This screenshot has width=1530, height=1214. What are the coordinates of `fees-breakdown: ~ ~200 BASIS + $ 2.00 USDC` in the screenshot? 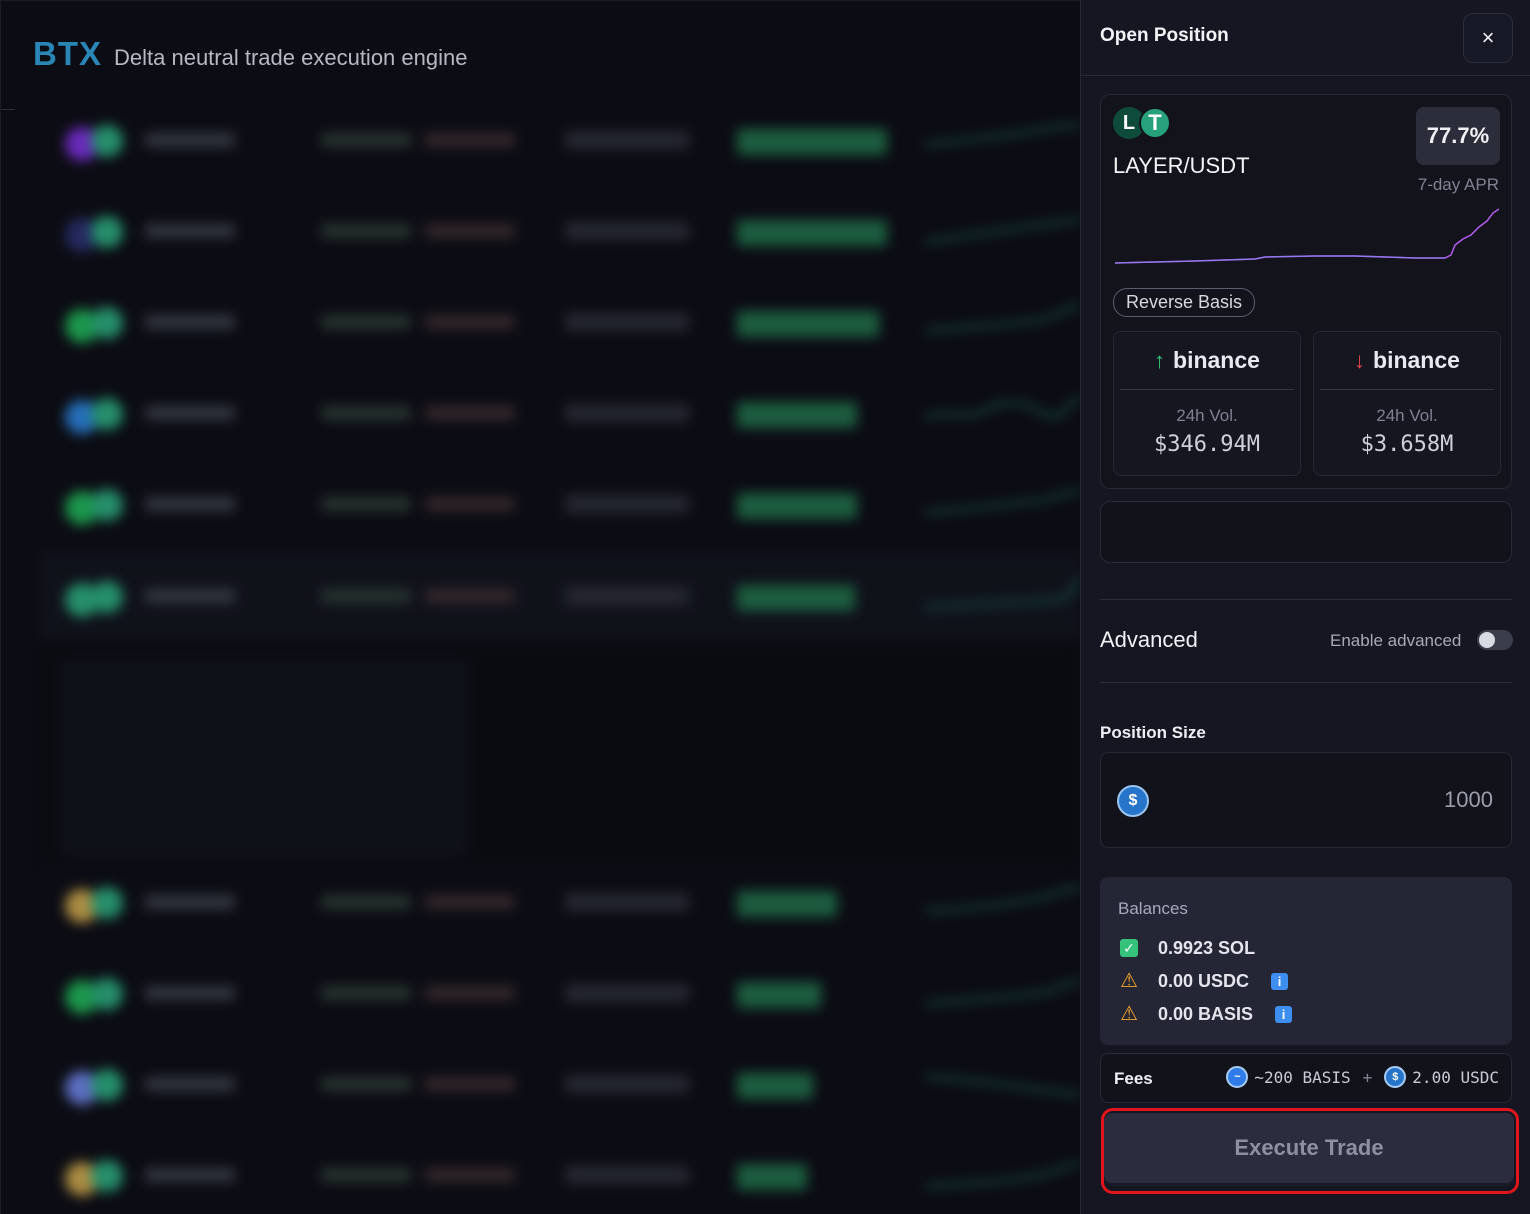 It's located at (1362, 1077).